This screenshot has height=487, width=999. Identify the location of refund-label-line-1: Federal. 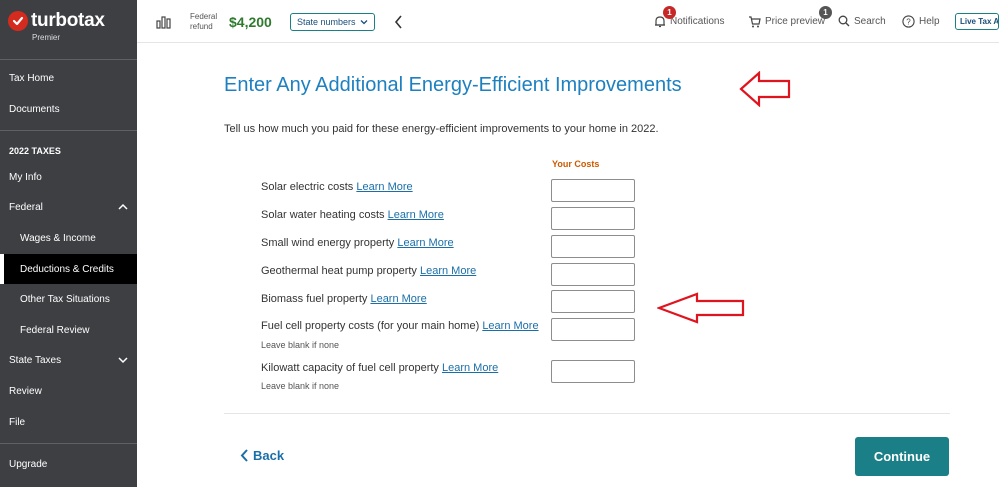
(204, 16).